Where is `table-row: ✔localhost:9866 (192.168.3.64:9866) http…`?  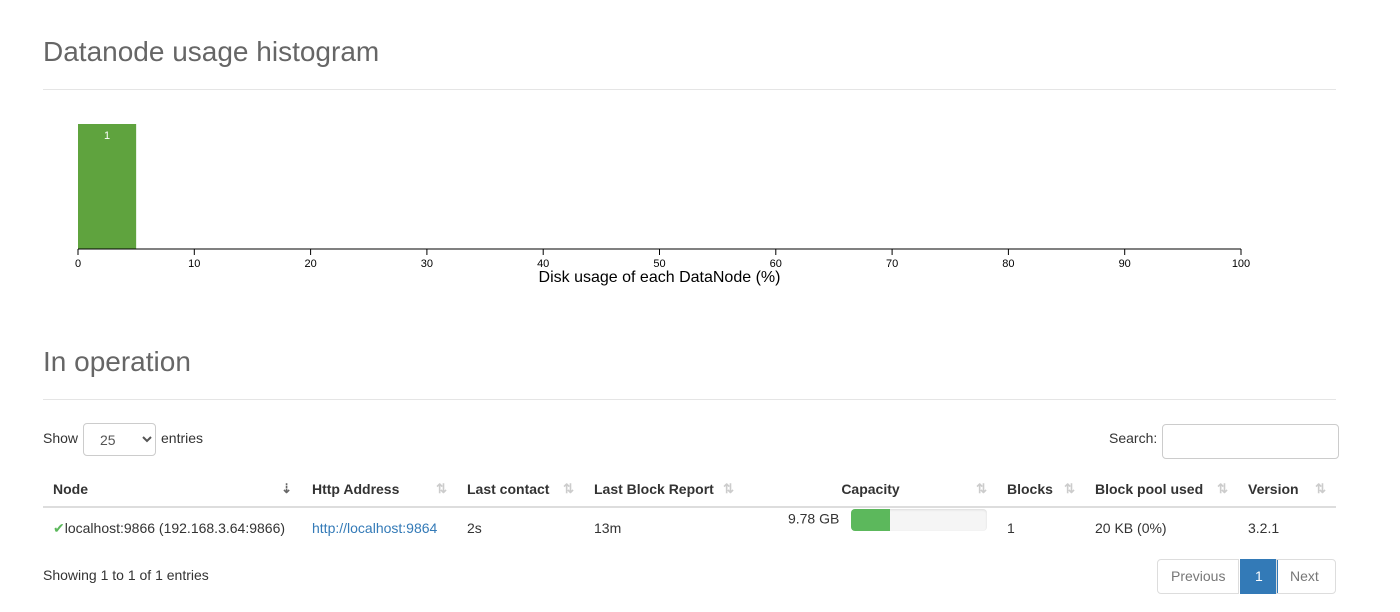
table-row: ✔localhost:9866 (192.168.3.64:9866) http… is located at coordinates (689, 527).